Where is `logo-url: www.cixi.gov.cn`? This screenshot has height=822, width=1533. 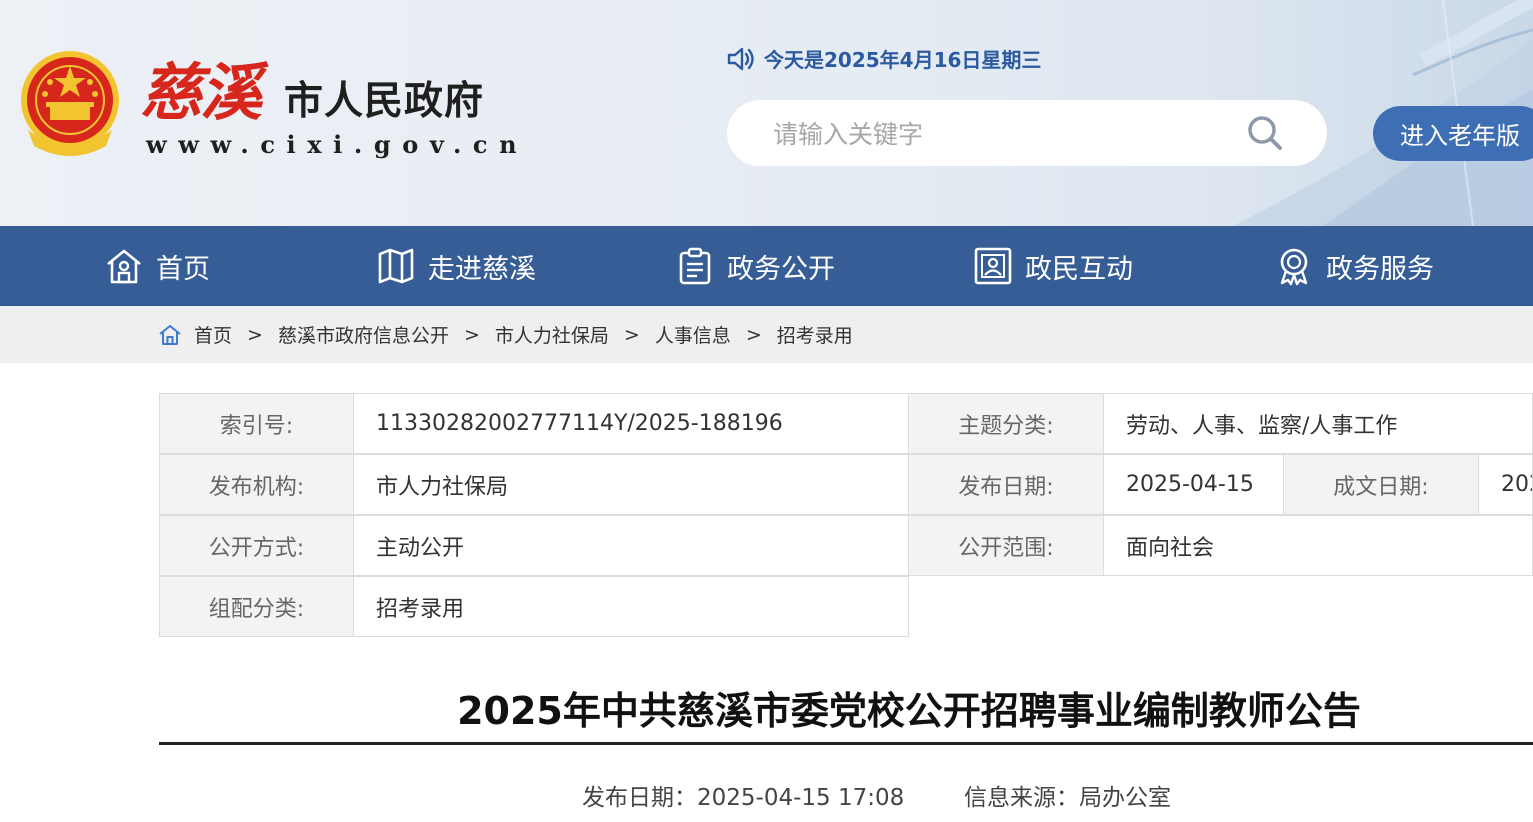
logo-url: www.cixi.gov.cn is located at coordinates (337, 144).